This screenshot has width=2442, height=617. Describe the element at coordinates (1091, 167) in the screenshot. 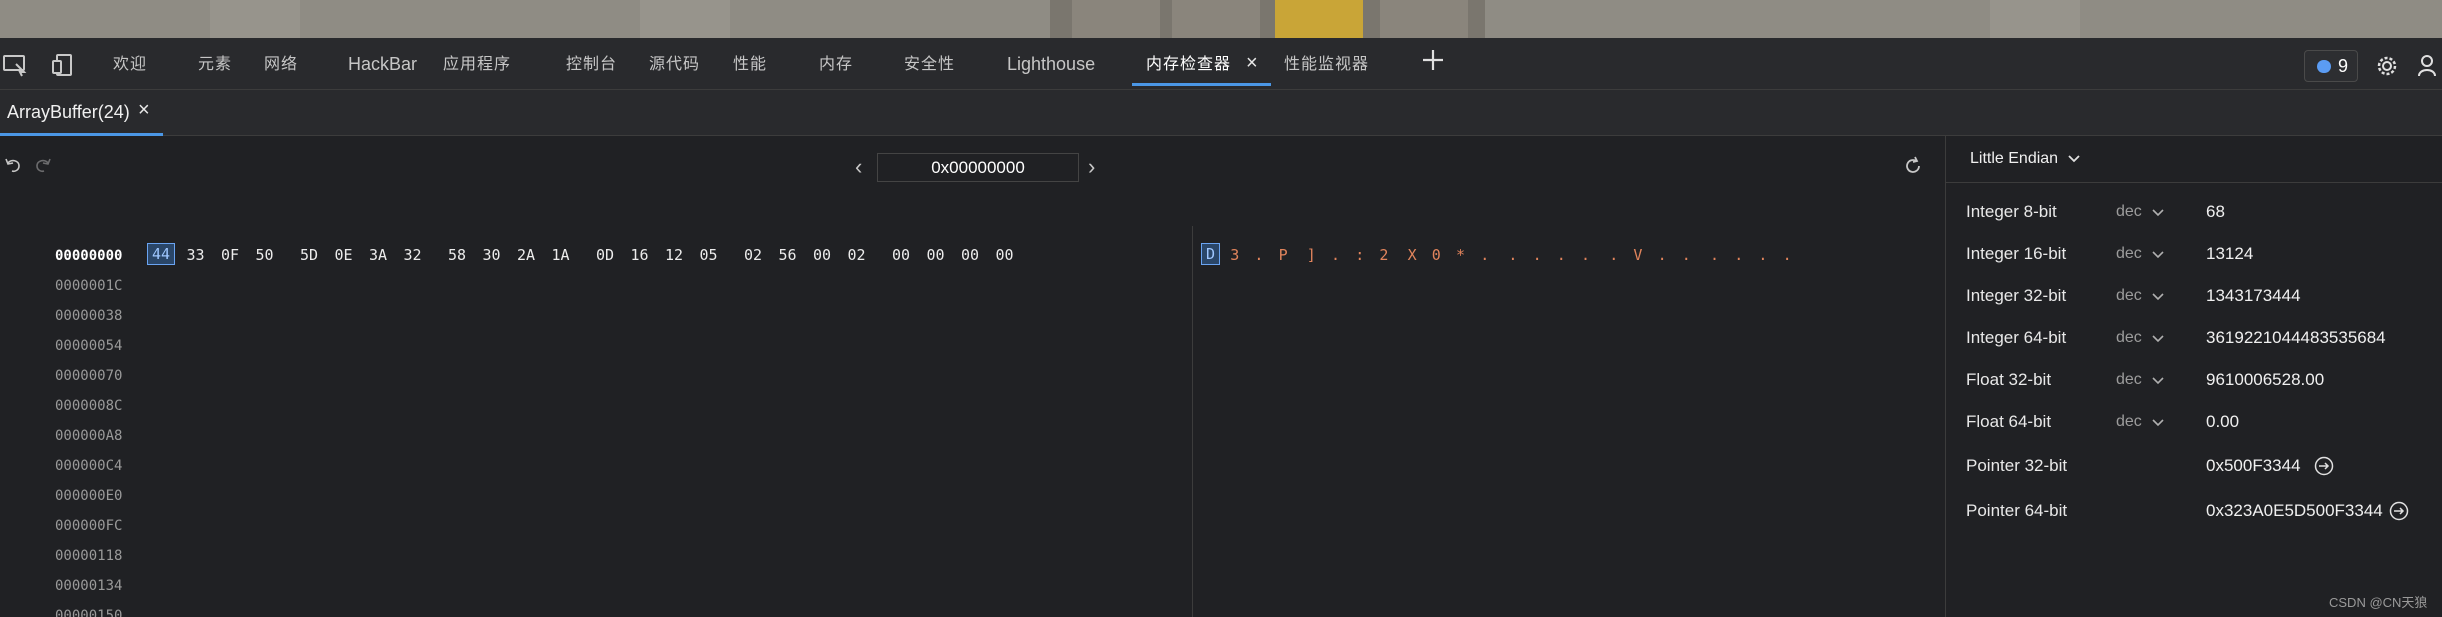

I see `next-page-icon: ›` at that location.